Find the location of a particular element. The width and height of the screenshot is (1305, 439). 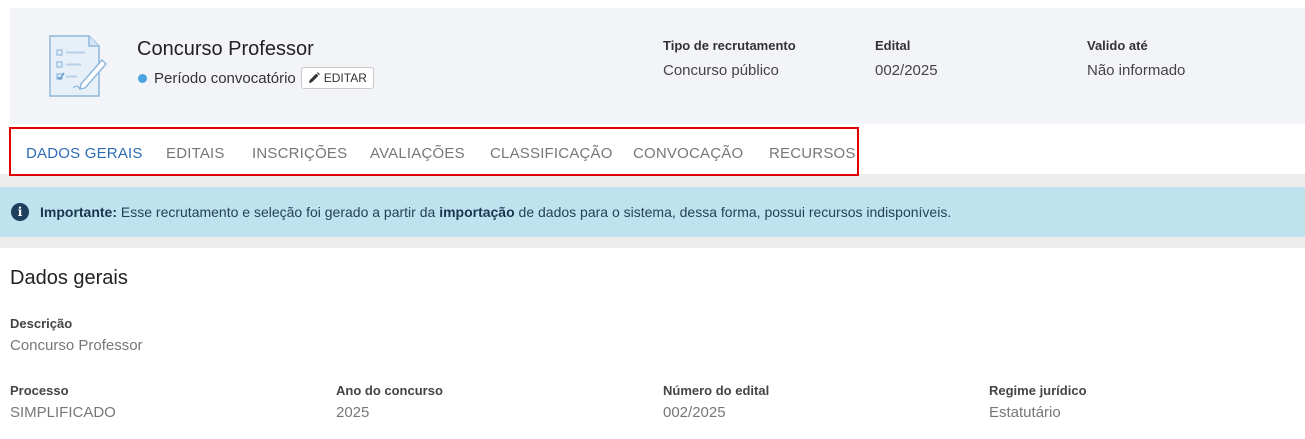

meta-edital-label: Edital is located at coordinates (893, 45).